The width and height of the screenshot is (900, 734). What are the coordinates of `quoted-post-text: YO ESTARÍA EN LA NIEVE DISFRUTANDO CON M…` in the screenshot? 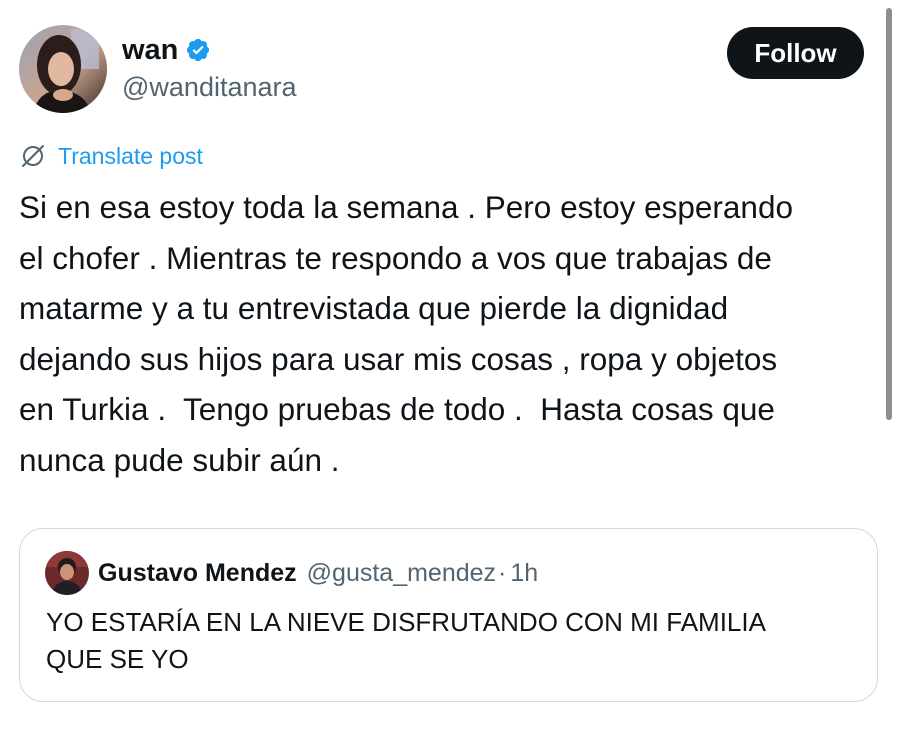 It's located at (406, 640).